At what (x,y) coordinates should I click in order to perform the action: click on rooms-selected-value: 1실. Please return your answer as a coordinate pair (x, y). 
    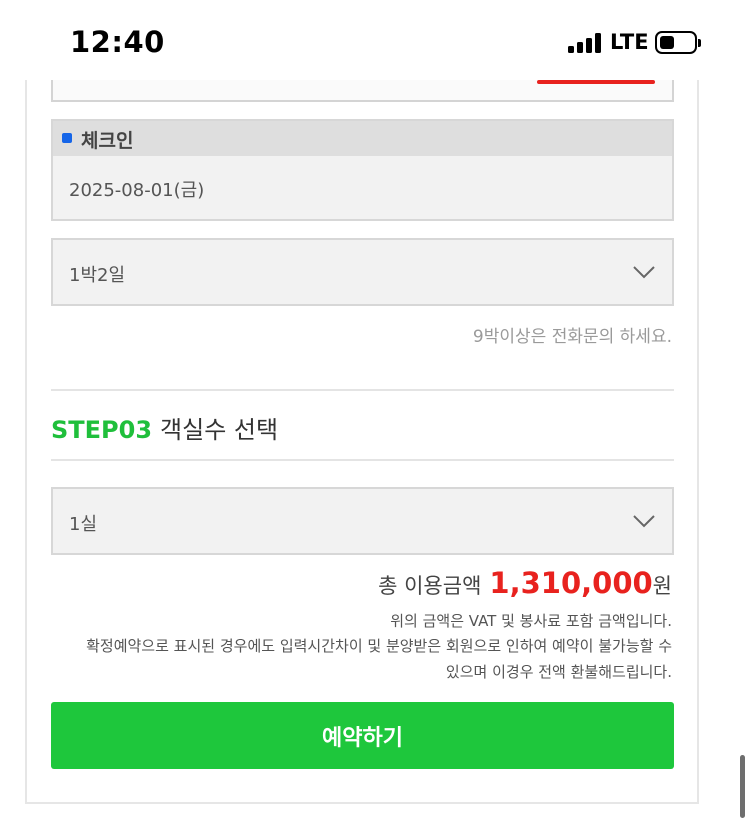
    Looking at the image, I should click on (83, 524).